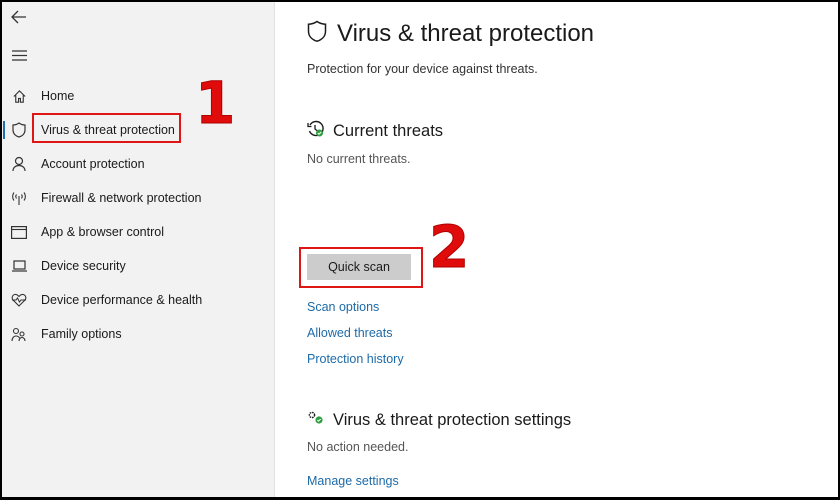  What do you see at coordinates (349, 333) in the screenshot?
I see `allowed-threats-link: Allowed threats` at bounding box center [349, 333].